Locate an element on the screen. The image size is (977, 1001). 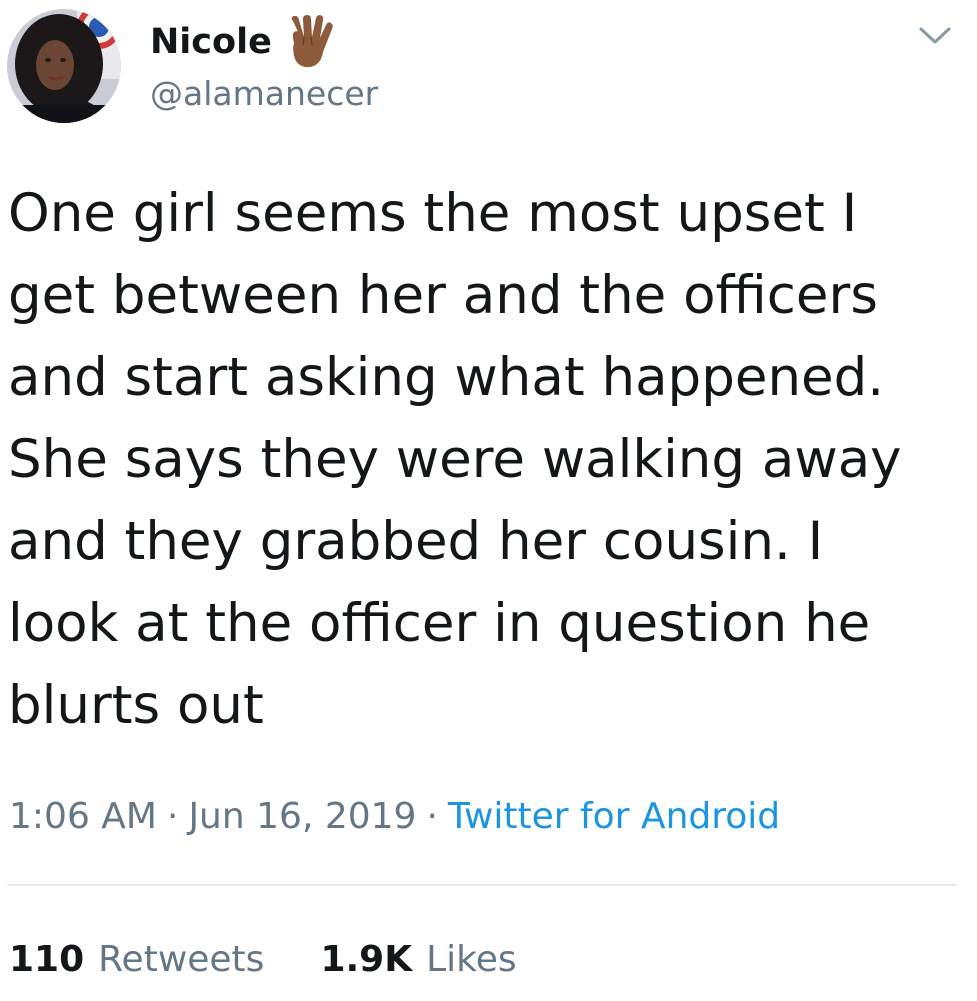
avatar is located at coordinates (64, 66).